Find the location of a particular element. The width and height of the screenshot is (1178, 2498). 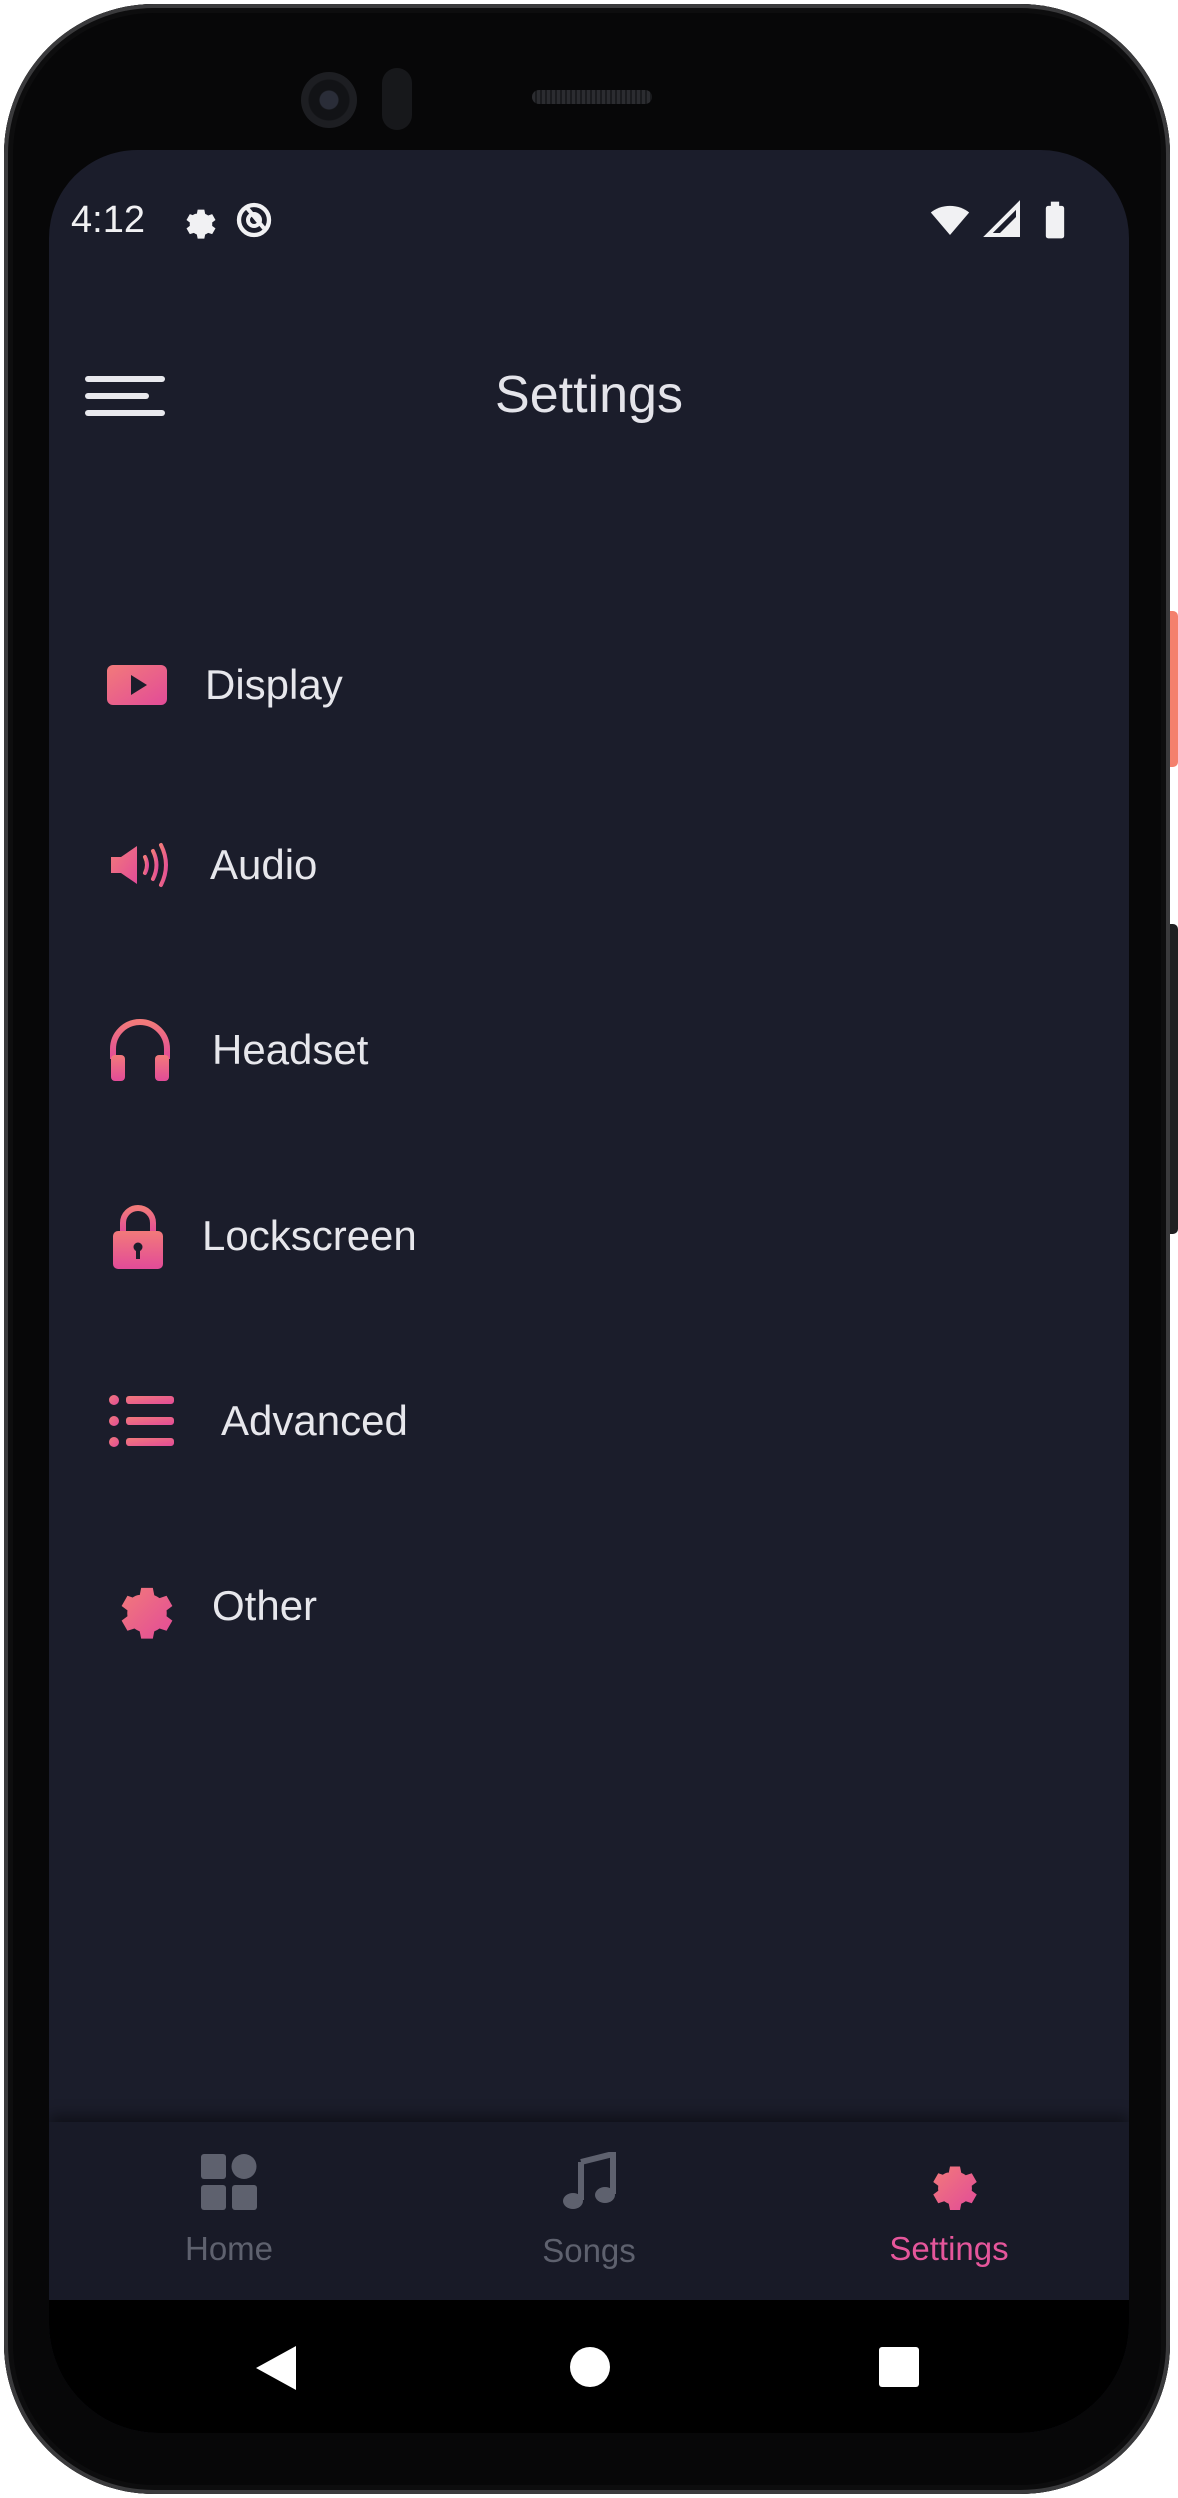

music-note-icon is located at coordinates (589, 2180).